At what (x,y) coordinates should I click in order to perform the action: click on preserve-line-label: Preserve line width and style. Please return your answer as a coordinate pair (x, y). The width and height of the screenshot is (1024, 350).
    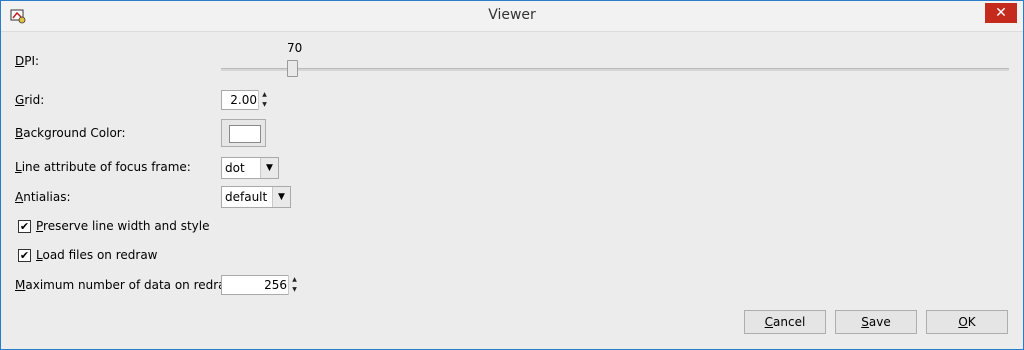
    Looking at the image, I should click on (122, 226).